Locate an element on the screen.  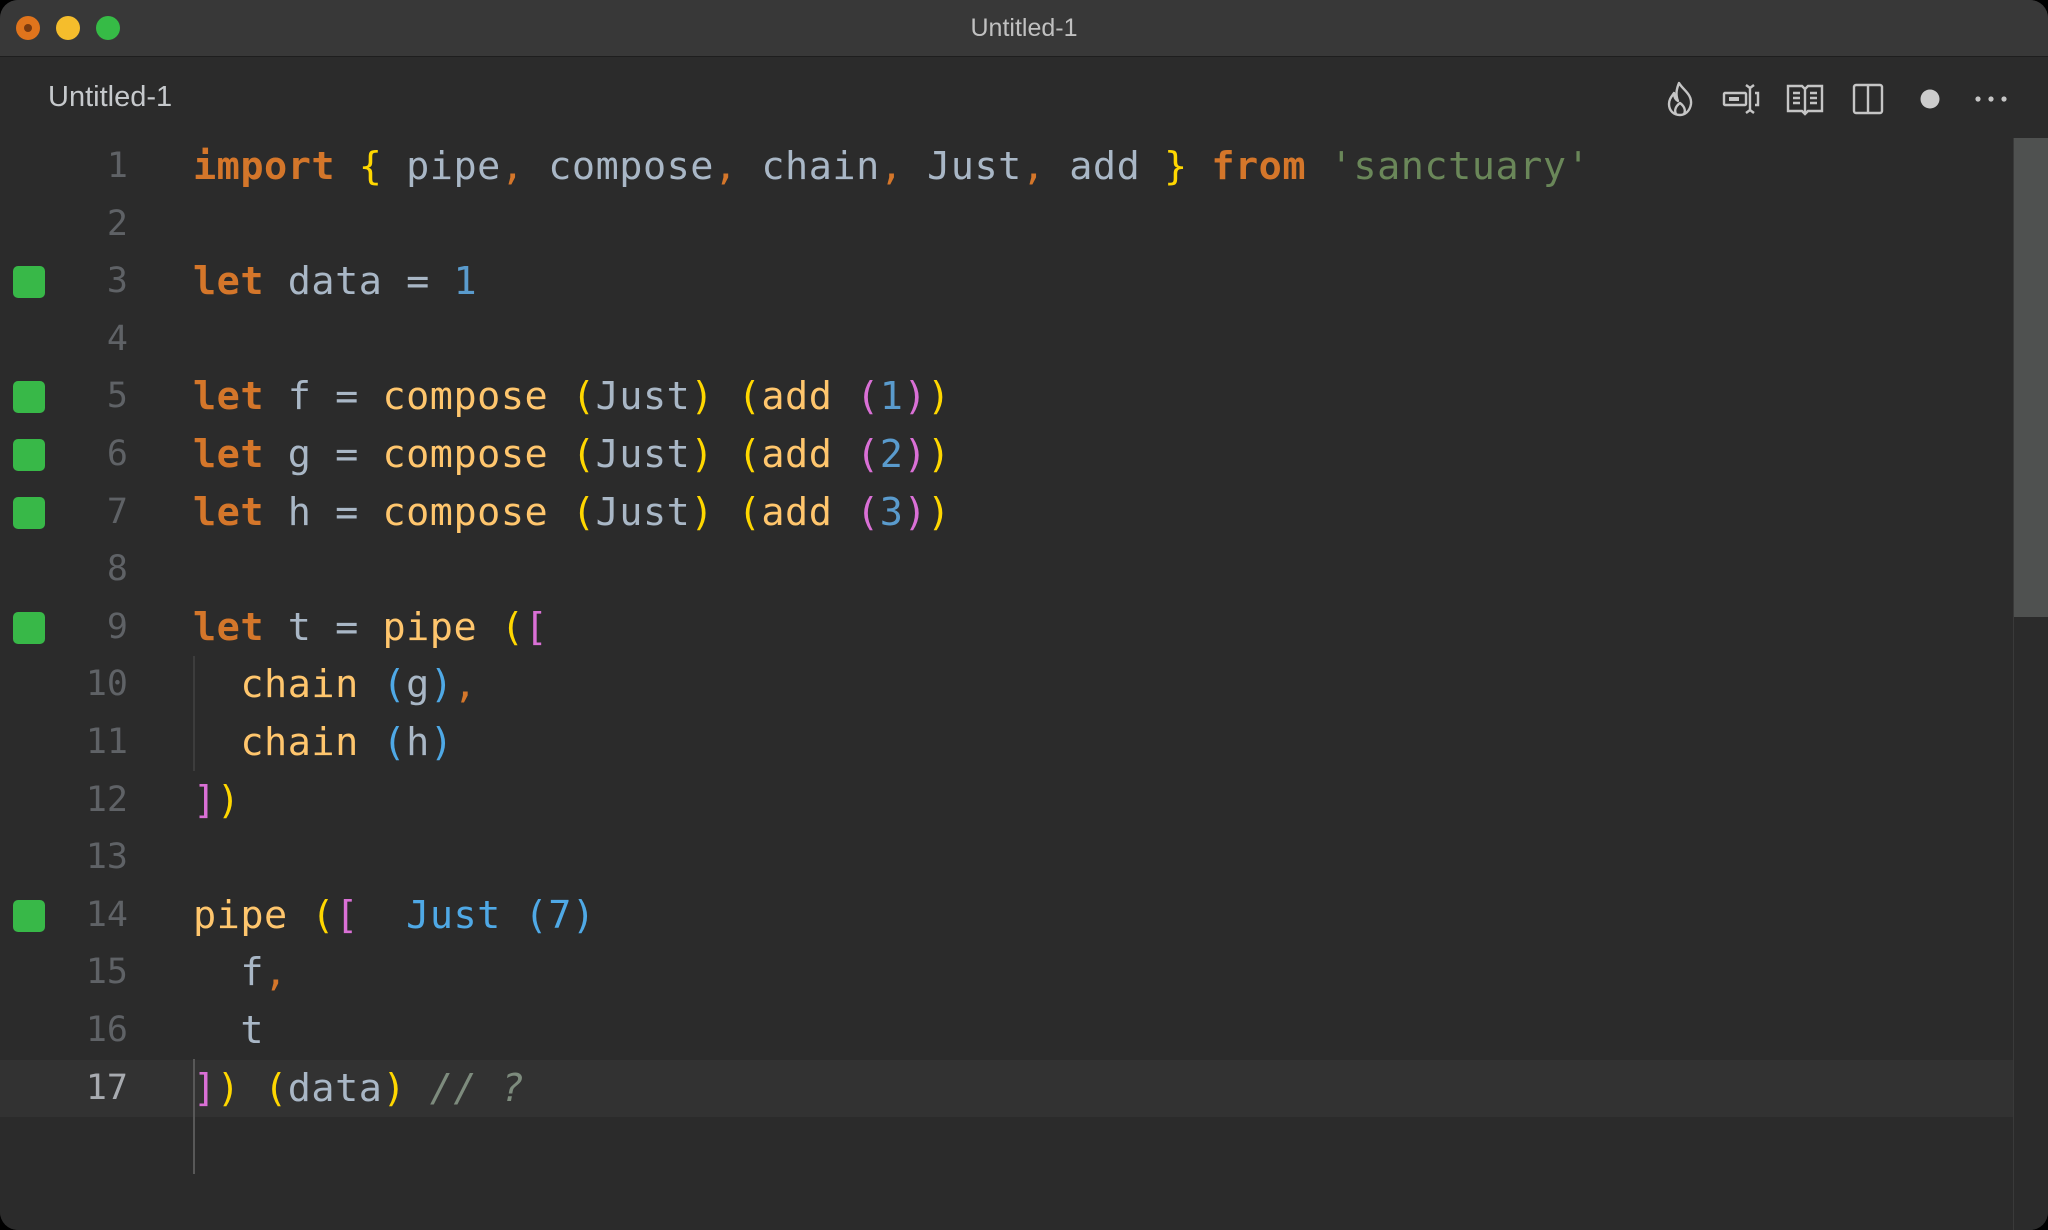
function-name: add is located at coordinates (797, 397).